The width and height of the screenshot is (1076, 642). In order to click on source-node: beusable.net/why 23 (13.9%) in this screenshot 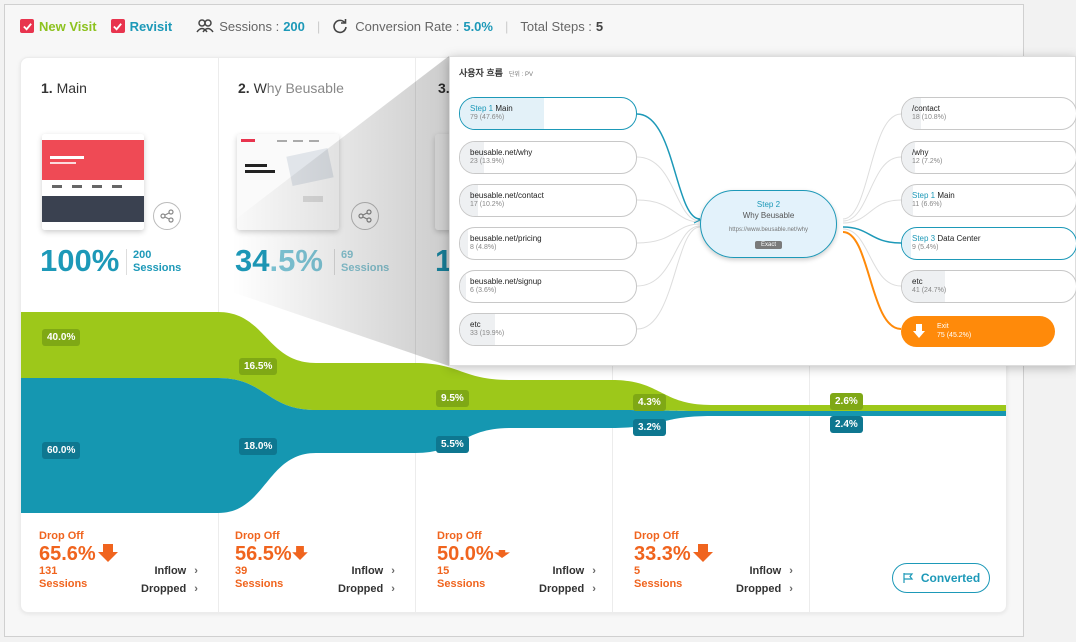, I will do `click(548, 157)`.